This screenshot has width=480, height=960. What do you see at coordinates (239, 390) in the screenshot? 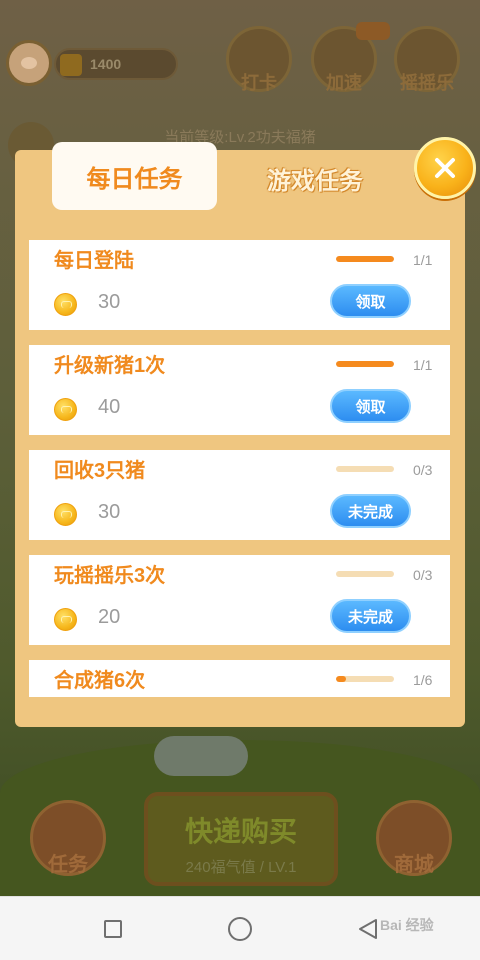
I see `task-row: 升级新猪1次 1/1 40 领取` at bounding box center [239, 390].